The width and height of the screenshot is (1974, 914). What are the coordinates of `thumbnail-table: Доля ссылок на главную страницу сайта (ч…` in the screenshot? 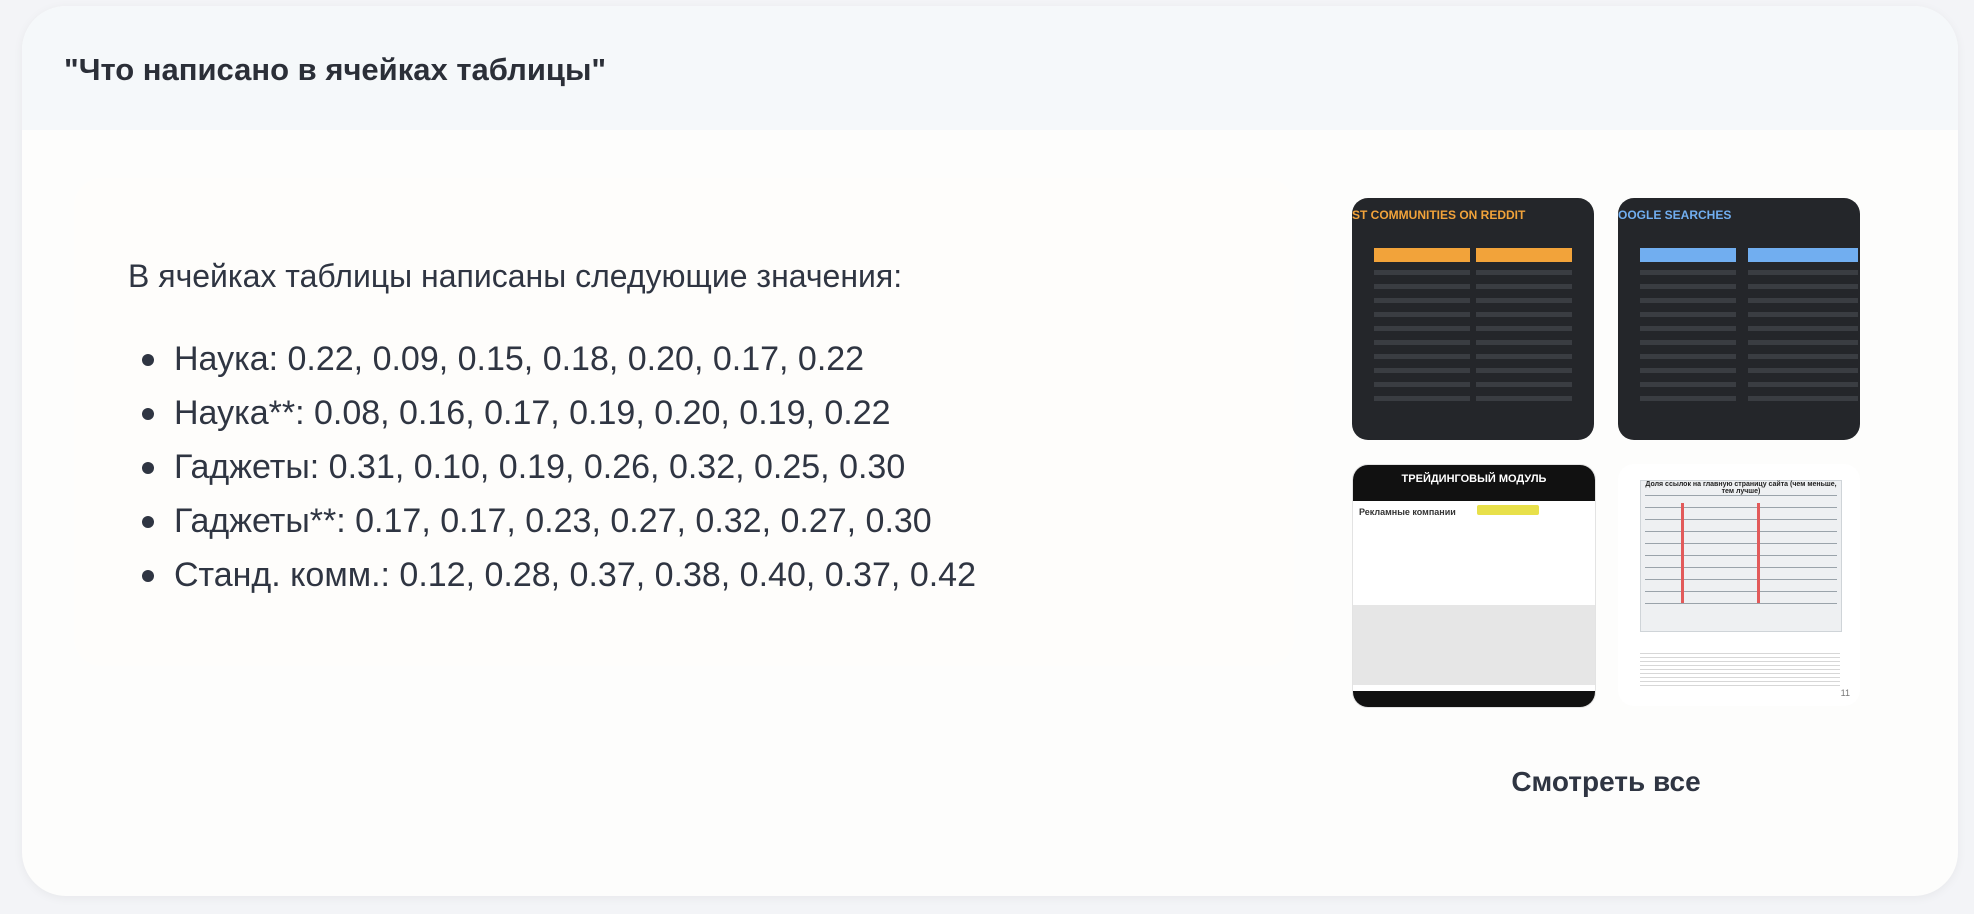 It's located at (1741, 556).